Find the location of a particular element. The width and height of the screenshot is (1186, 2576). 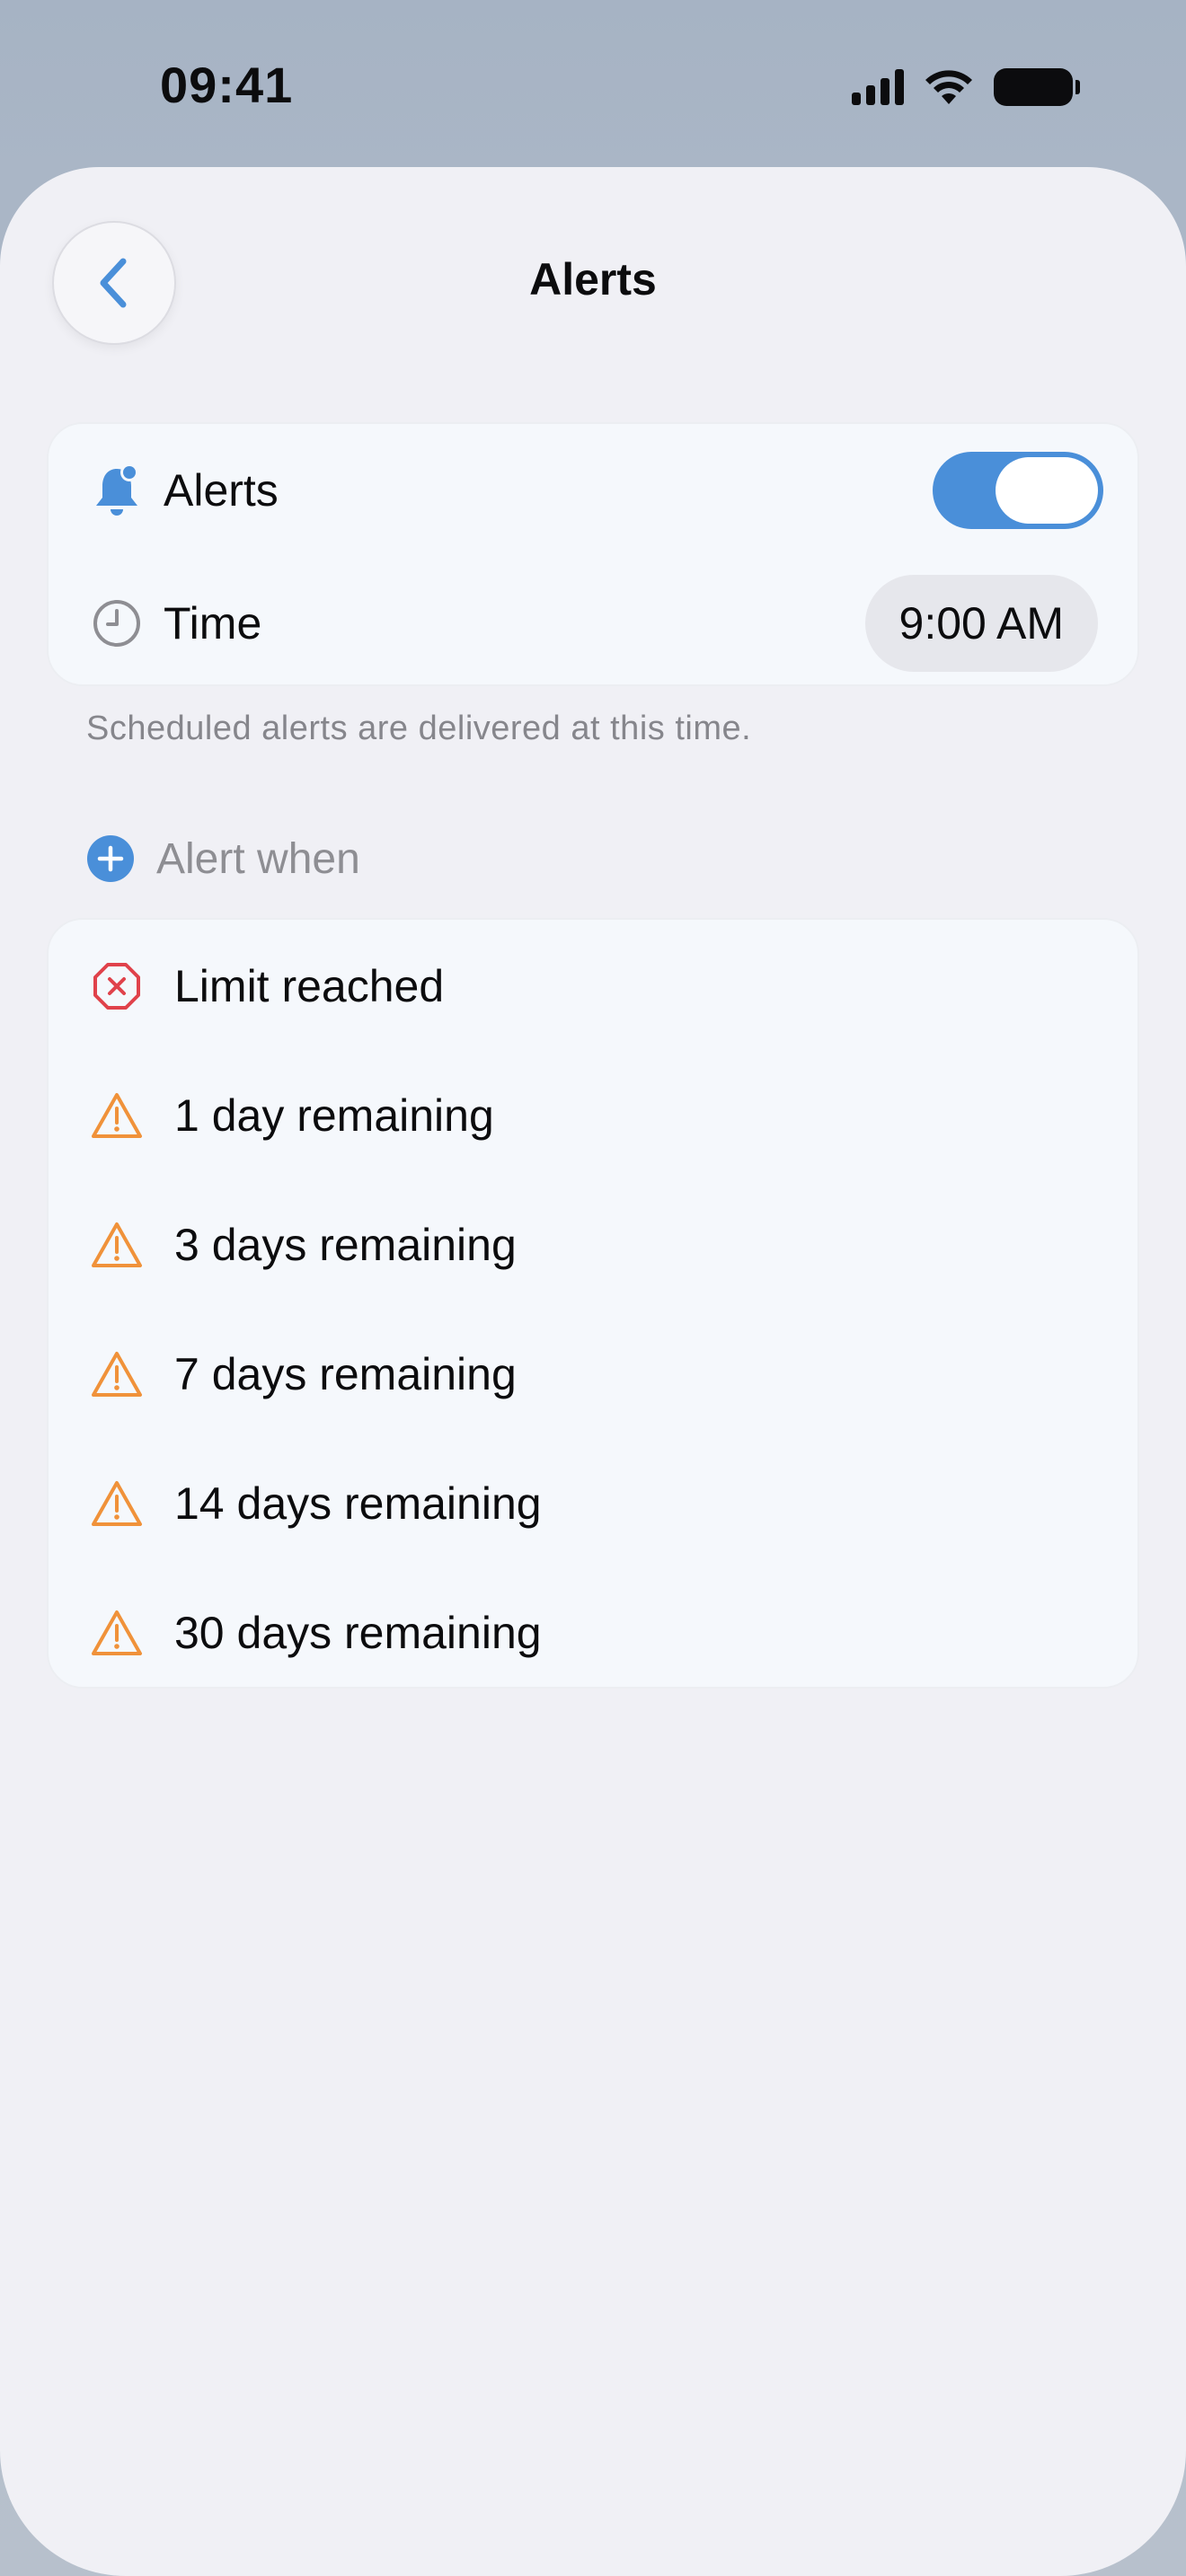

alert-when-header: Alert when is located at coordinates (223, 859).